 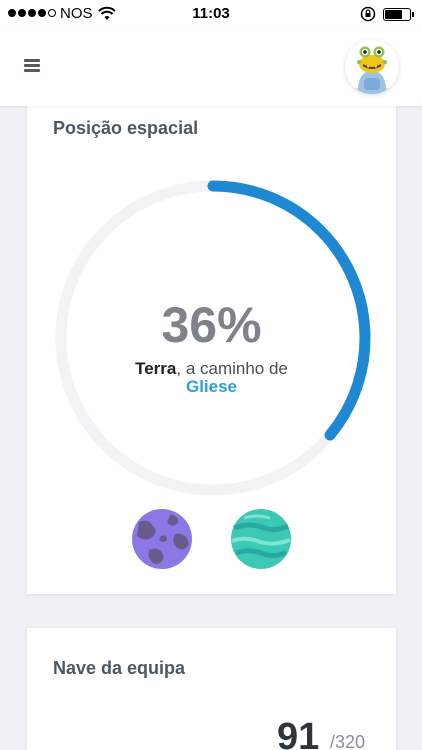 What do you see at coordinates (126, 128) in the screenshot?
I see `card-title: Posição espacial` at bounding box center [126, 128].